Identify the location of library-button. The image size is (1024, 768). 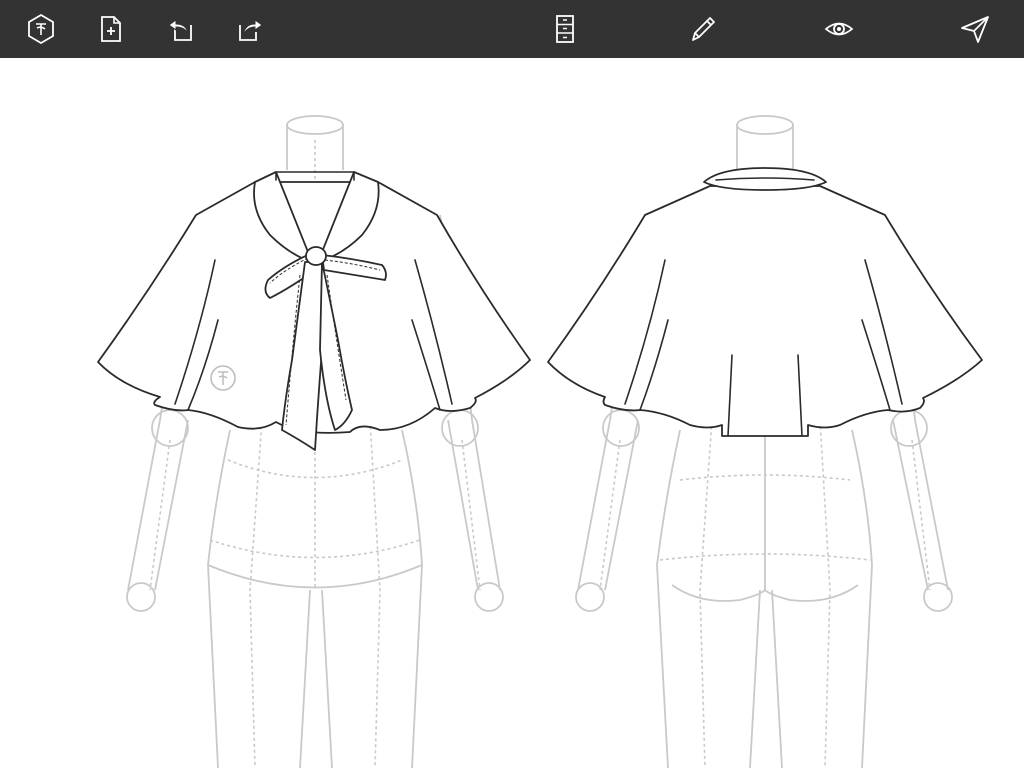
(565, 29).